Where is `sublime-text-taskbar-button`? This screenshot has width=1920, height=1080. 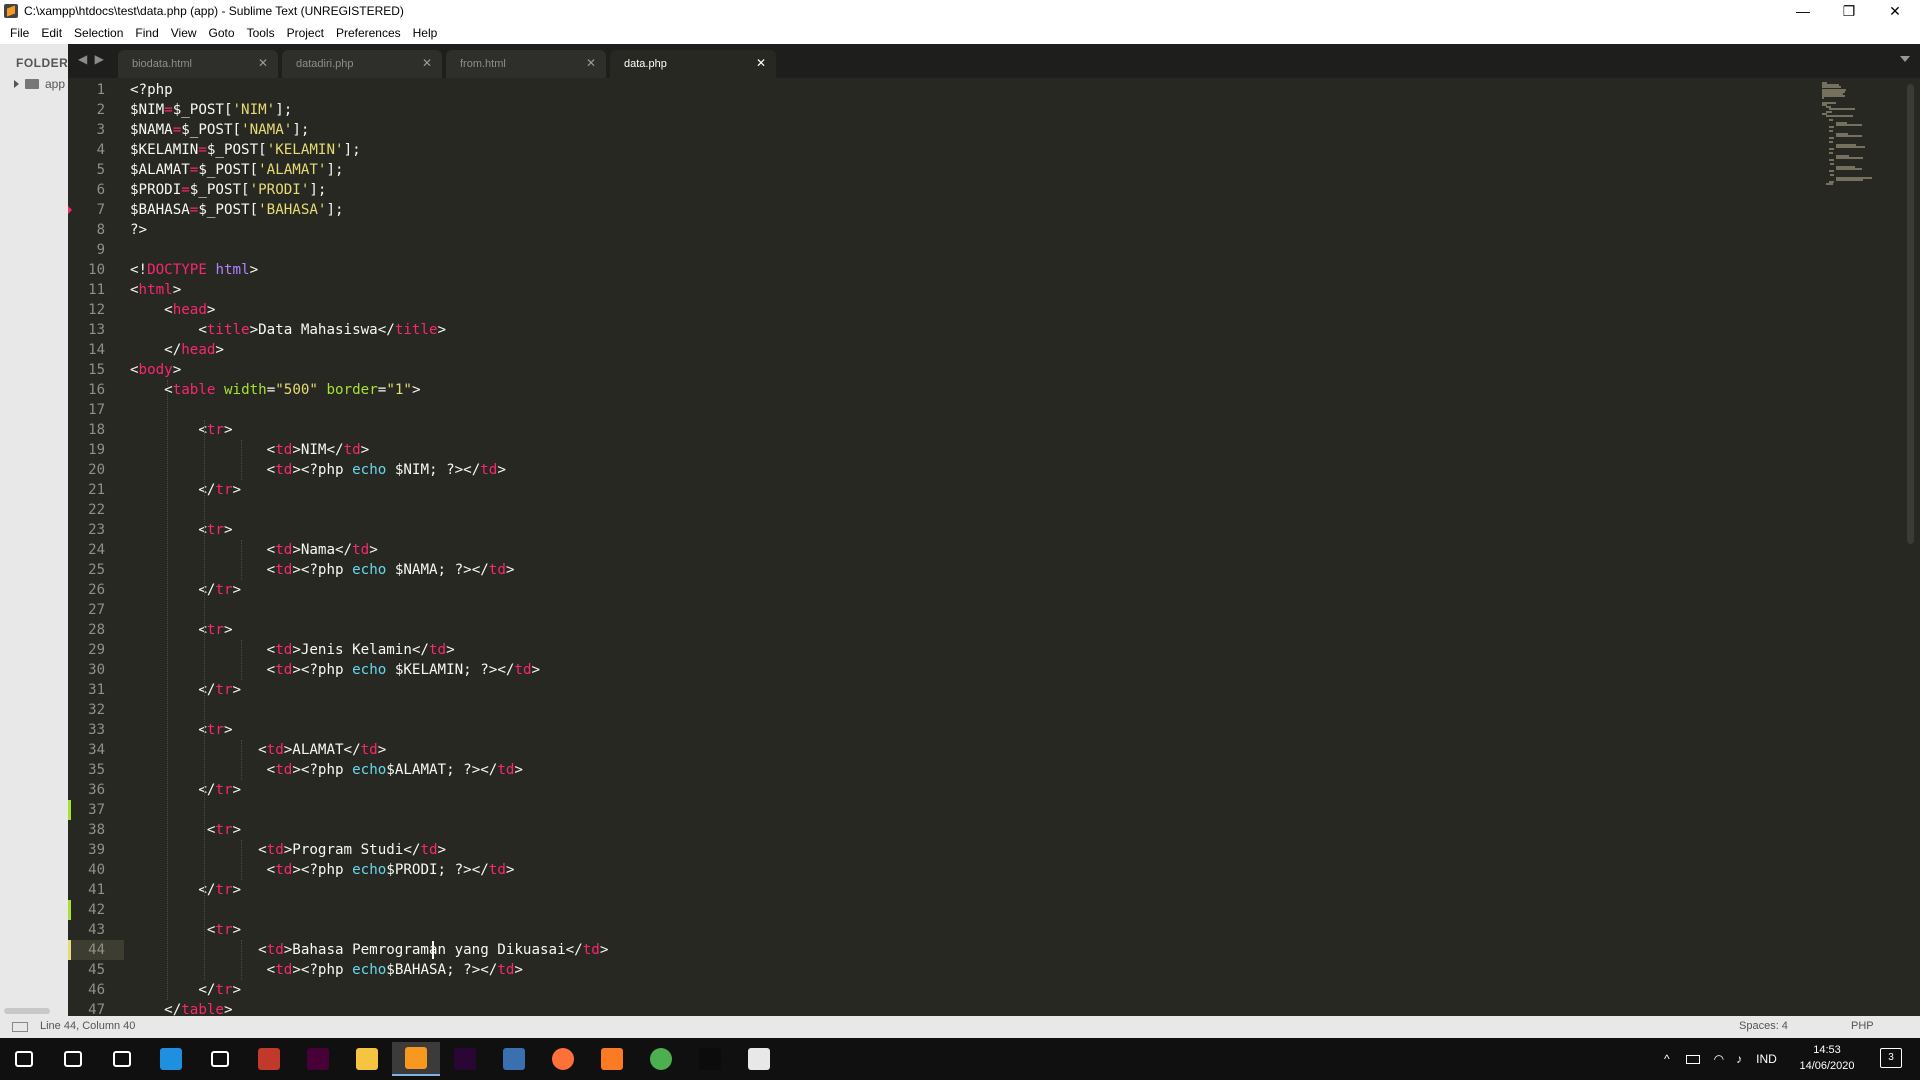 sublime-text-taskbar-button is located at coordinates (416, 1059).